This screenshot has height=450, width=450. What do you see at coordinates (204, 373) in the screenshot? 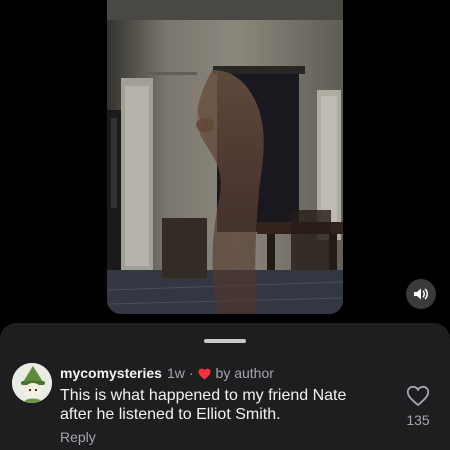
I see `heart-filled-icon` at bounding box center [204, 373].